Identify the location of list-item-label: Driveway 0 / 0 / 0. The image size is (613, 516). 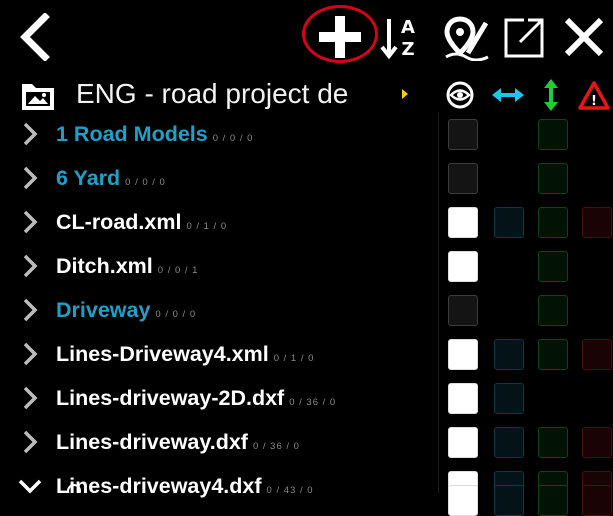
(126, 310).